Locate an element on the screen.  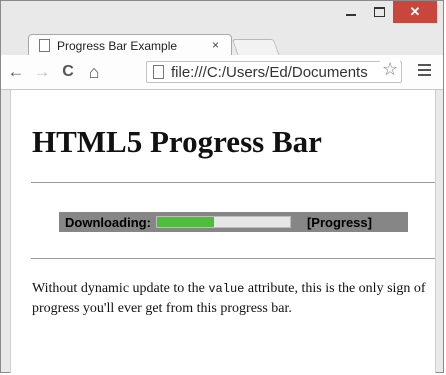
browser-toolbar: ← → C ⌂ file:///C:/Users/Ed/Documents is located at coordinates (222, 72).